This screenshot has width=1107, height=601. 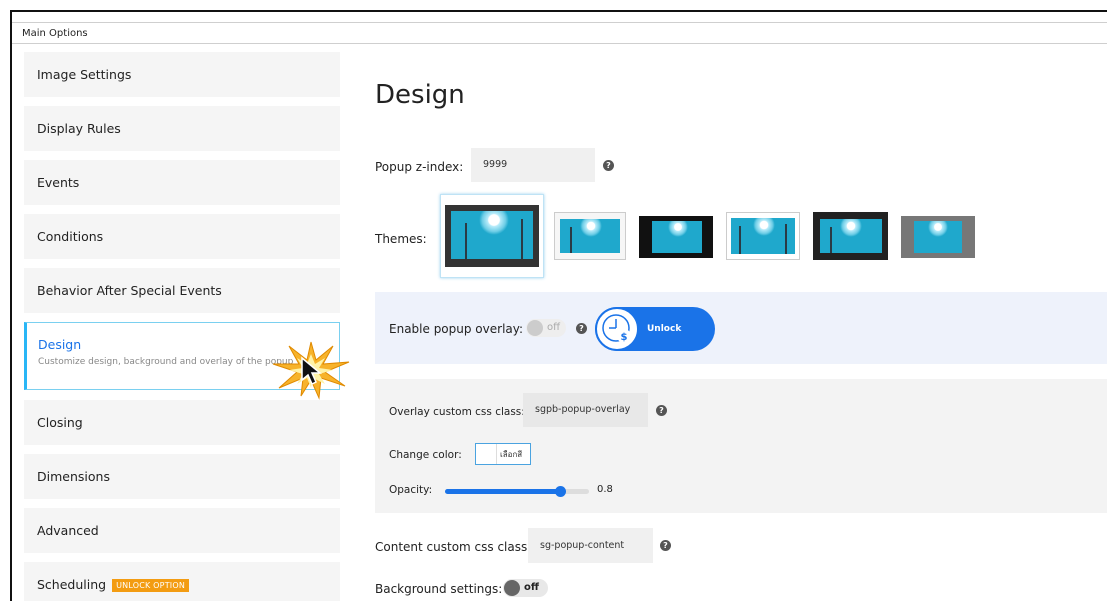 I want to click on overlay-toggle-knob, so click(x=535, y=328).